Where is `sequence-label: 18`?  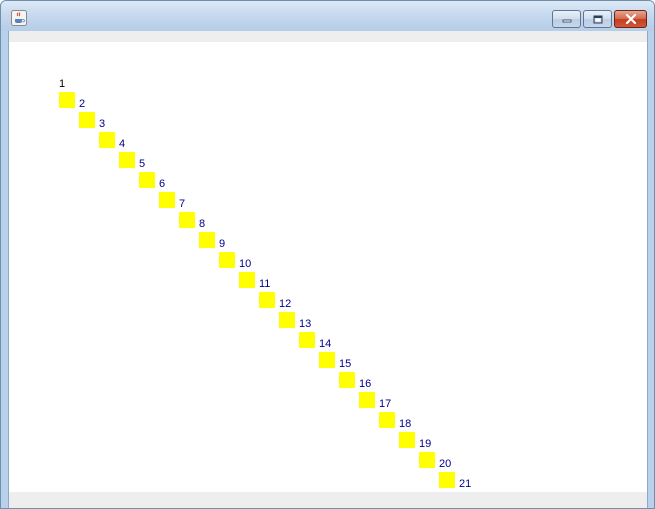 sequence-label: 18 is located at coordinates (405, 424).